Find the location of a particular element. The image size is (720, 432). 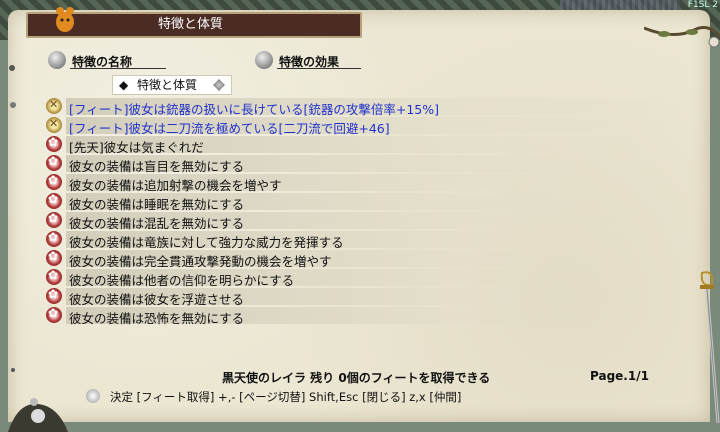

page-indicator: Page.1/1 is located at coordinates (619, 376).